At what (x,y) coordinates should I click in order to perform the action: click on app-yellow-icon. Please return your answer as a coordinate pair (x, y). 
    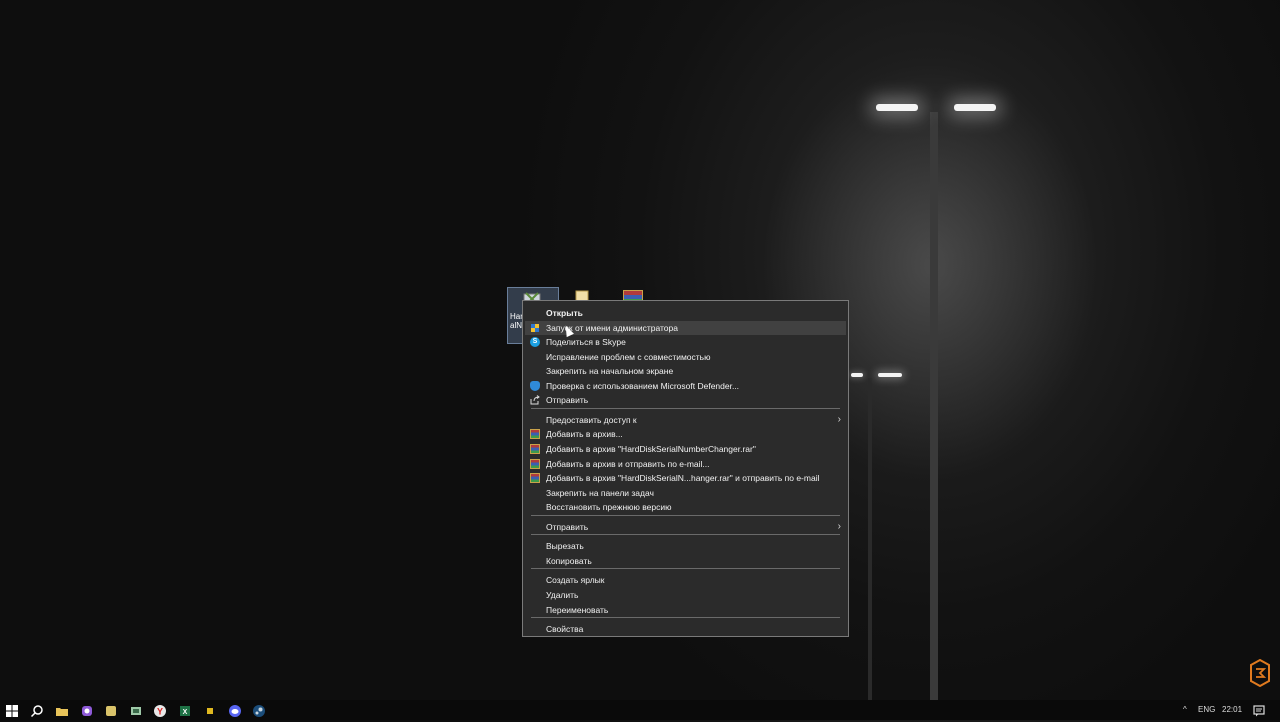
    Looking at the image, I should click on (111, 710).